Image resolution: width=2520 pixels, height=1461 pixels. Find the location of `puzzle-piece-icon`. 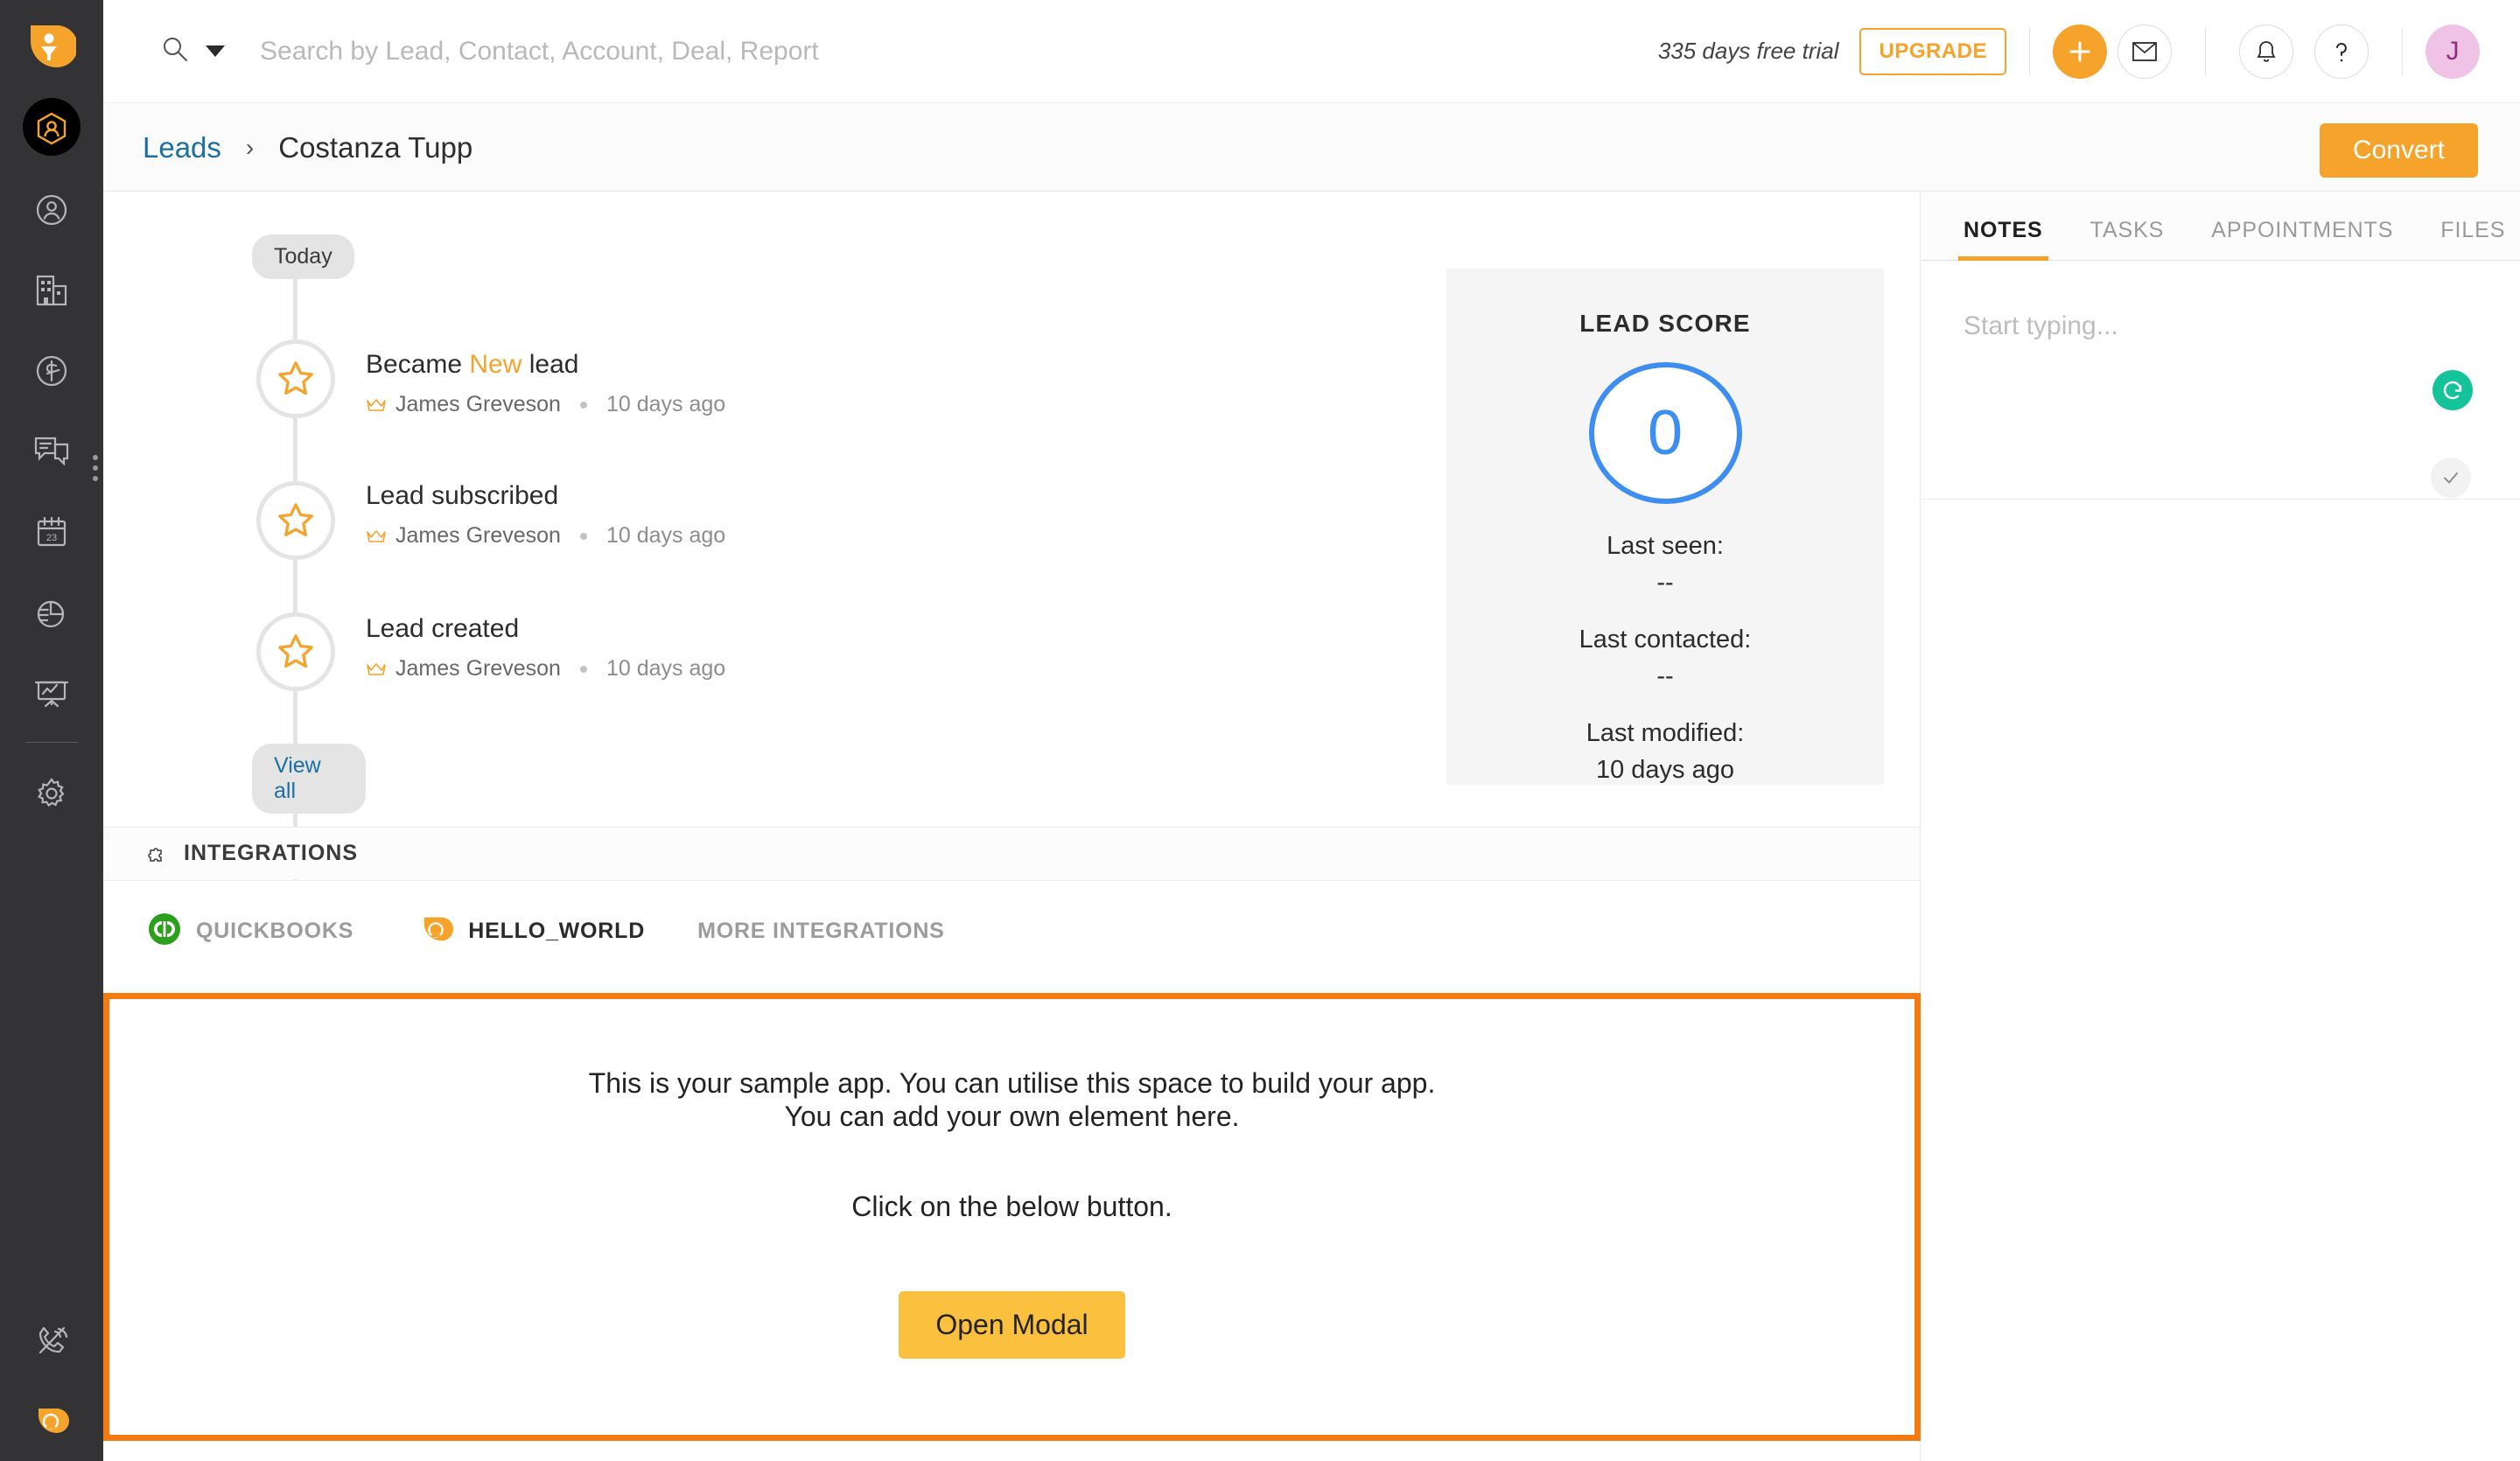

puzzle-piece-icon is located at coordinates (158, 854).